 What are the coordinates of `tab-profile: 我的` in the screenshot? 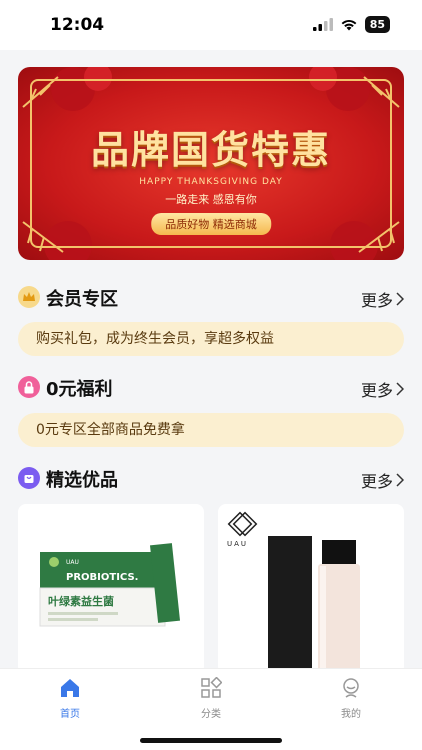 It's located at (351, 698).